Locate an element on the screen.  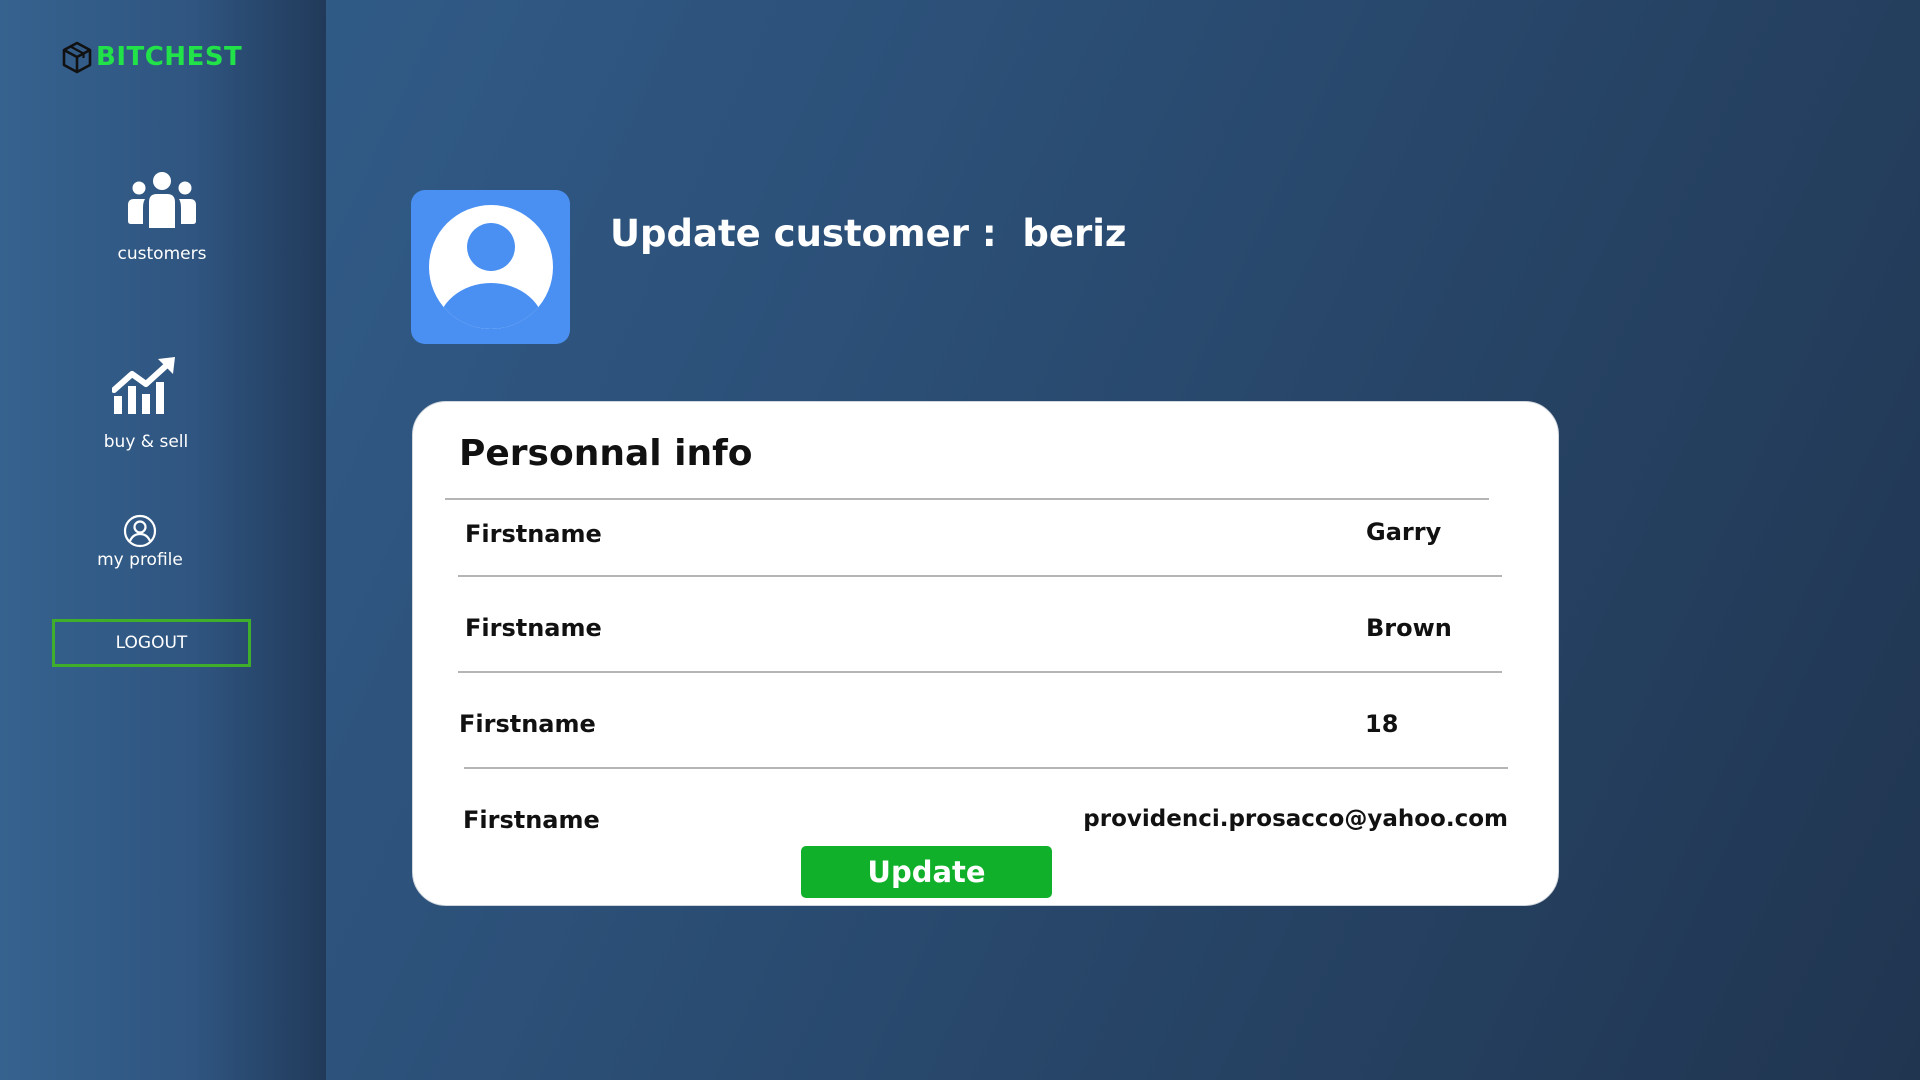
logout-button: LOGOUT is located at coordinates (151, 643).